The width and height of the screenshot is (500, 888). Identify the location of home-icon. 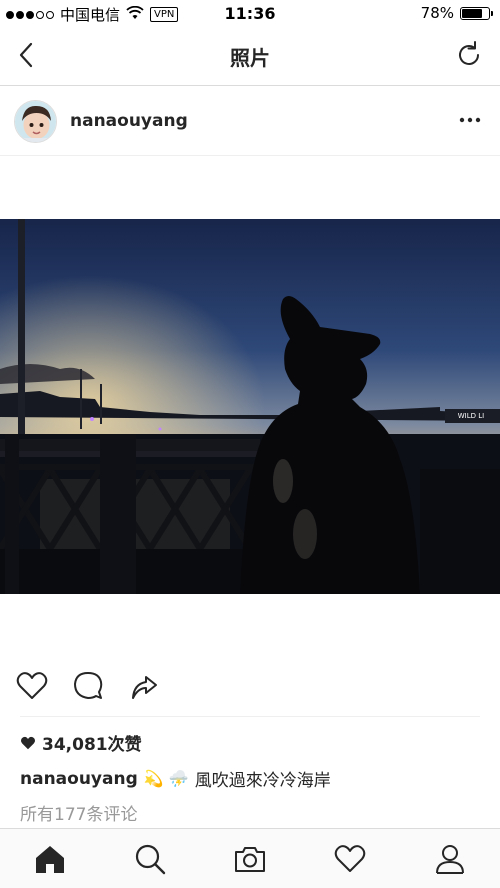
(50, 859).